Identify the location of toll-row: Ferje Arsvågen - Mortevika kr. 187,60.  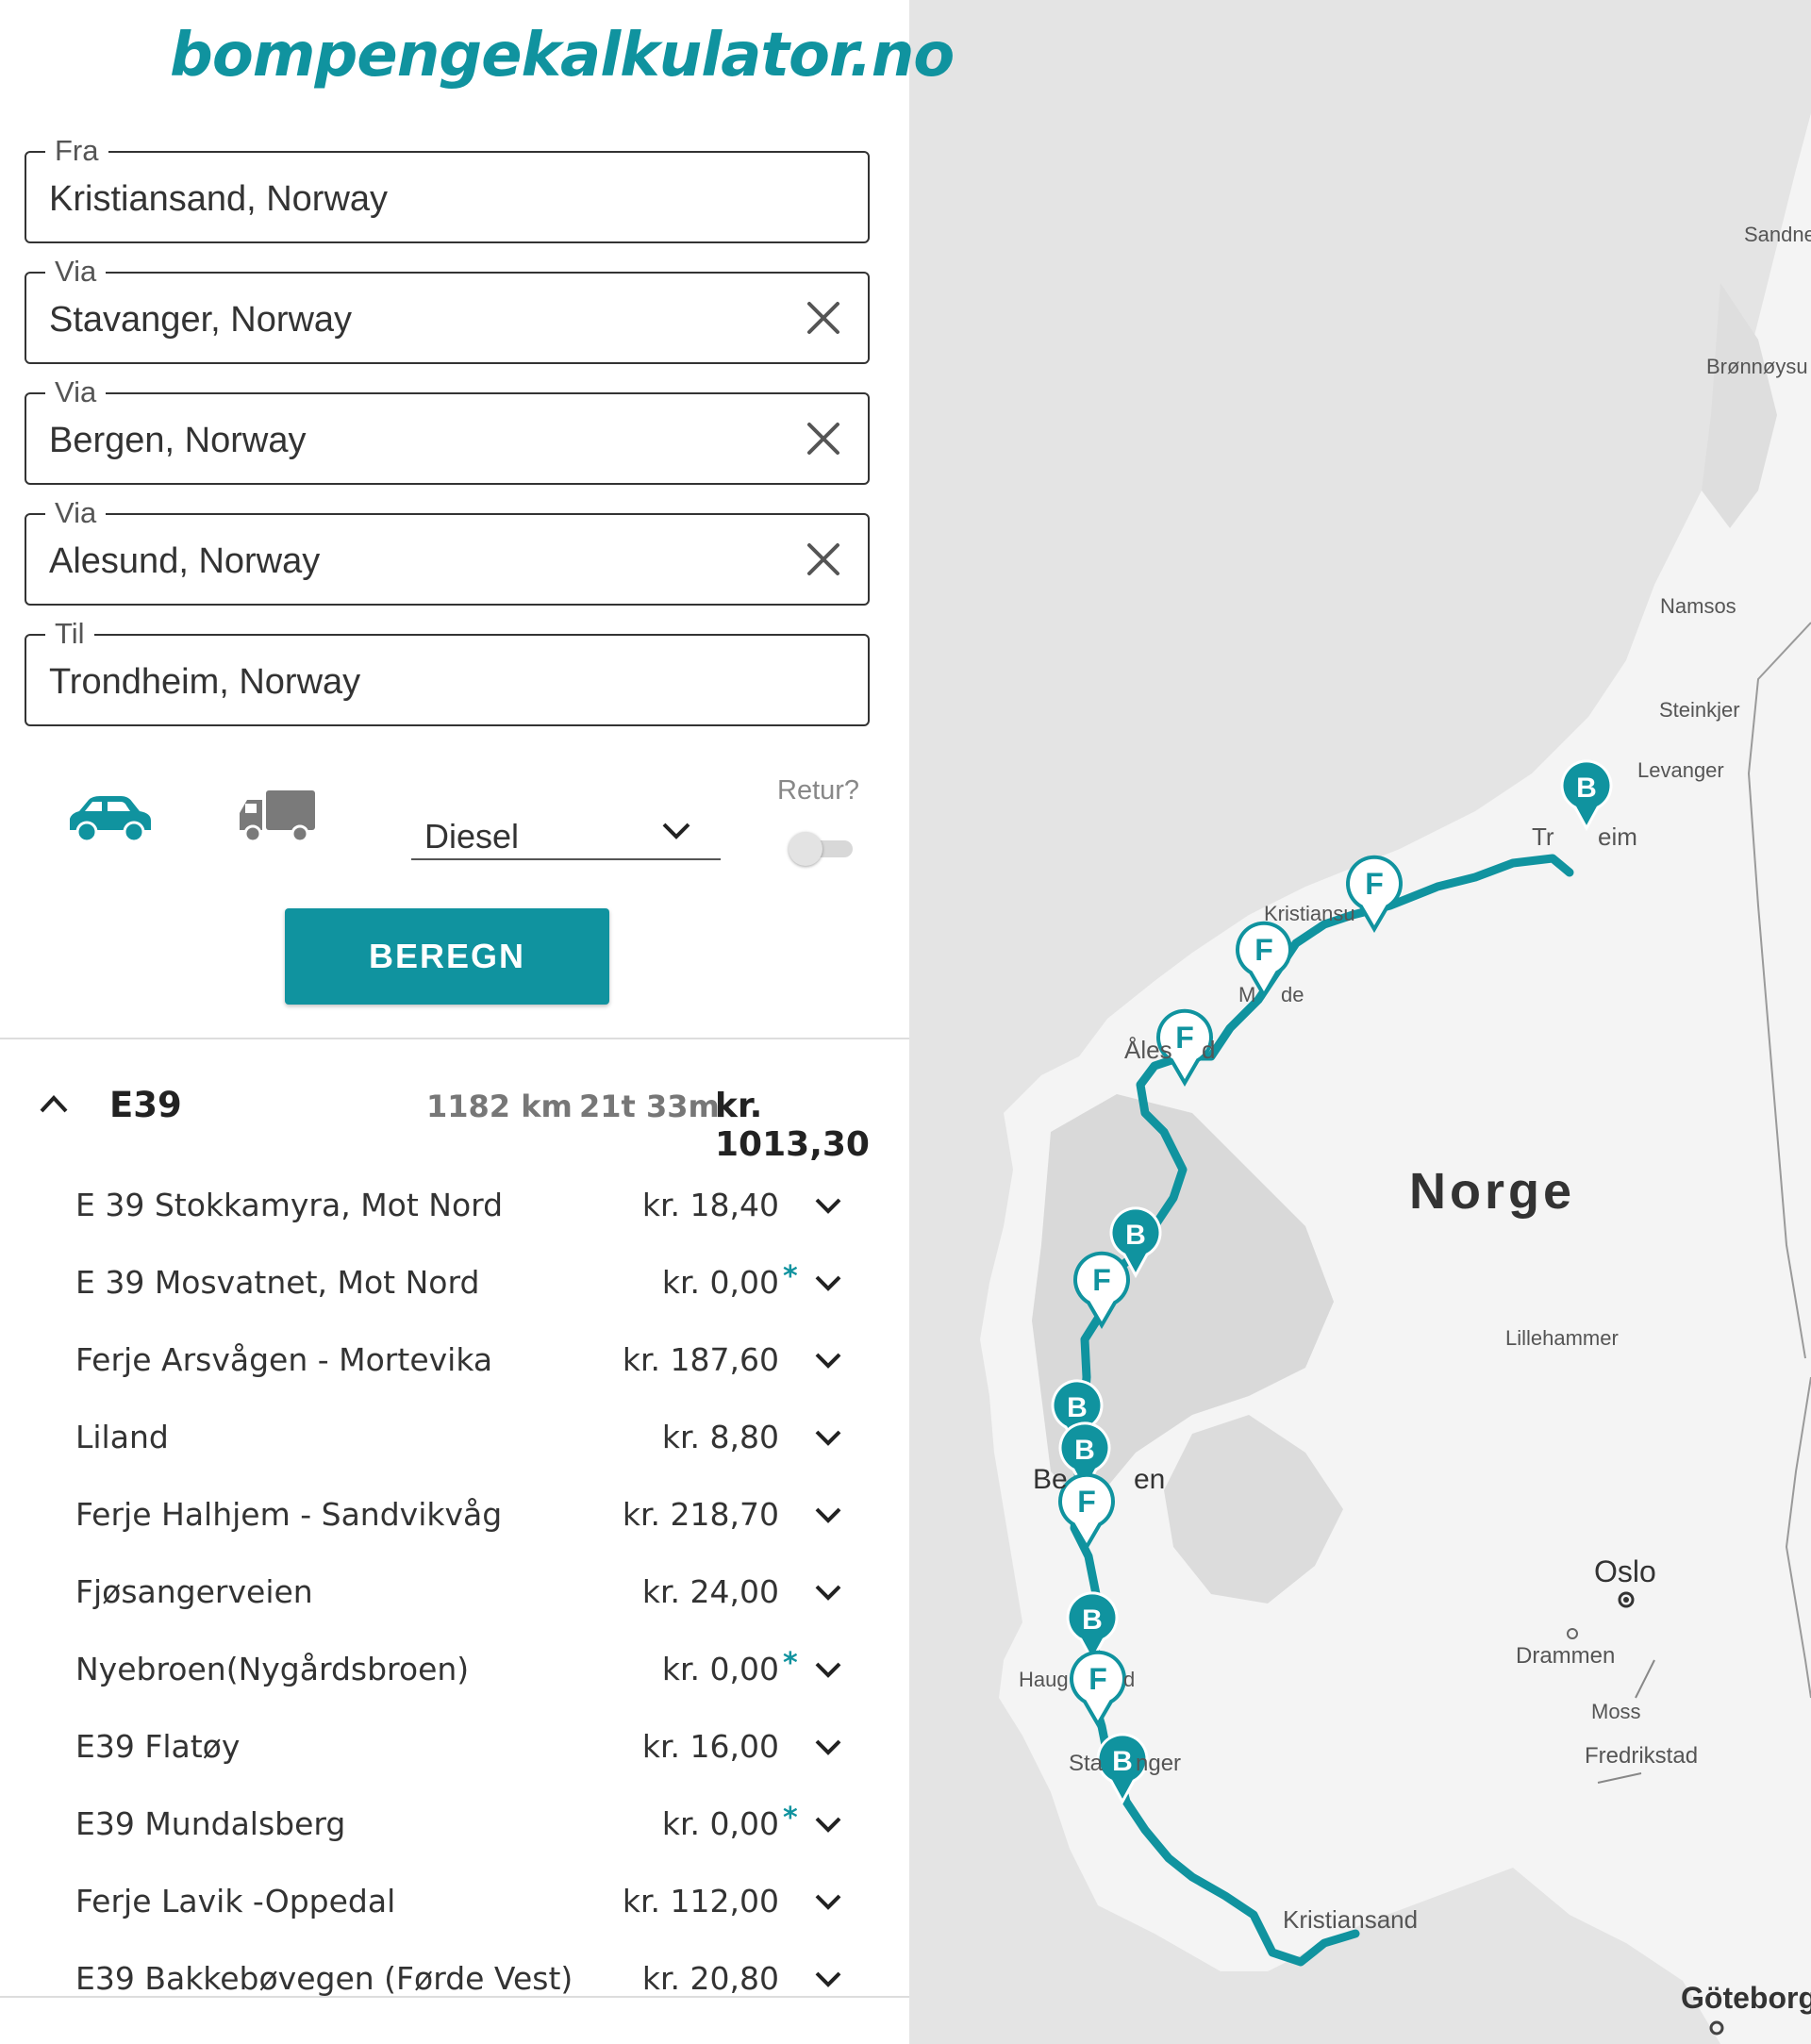
(454, 1372).